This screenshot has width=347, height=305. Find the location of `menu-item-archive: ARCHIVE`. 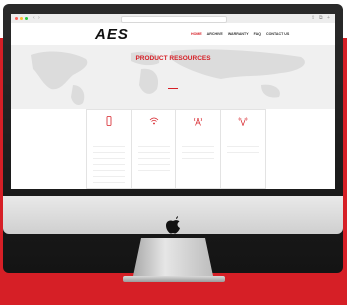

menu-item-archive: ARCHIVE is located at coordinates (215, 34).